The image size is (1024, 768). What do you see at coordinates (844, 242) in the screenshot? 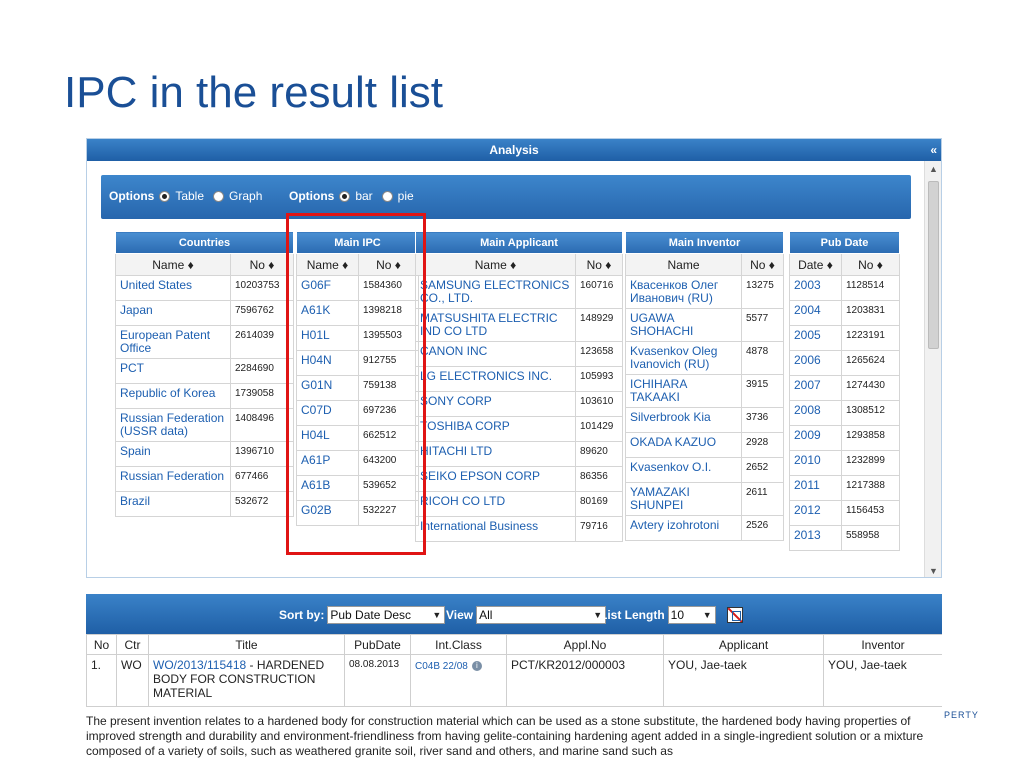
I see `pub-date-header: Pub Date` at bounding box center [844, 242].